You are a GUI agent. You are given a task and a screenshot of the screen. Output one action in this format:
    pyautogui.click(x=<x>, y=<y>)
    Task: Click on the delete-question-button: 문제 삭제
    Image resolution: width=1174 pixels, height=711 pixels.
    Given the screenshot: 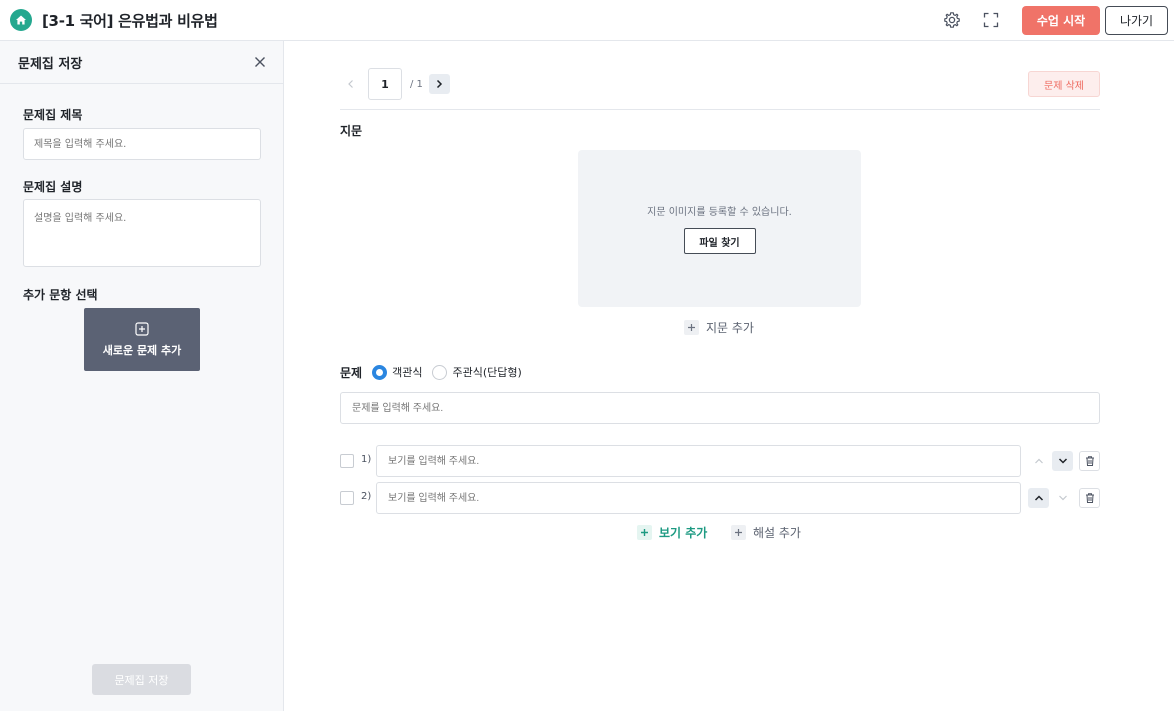 What is the action you would take?
    pyautogui.click(x=1064, y=84)
    